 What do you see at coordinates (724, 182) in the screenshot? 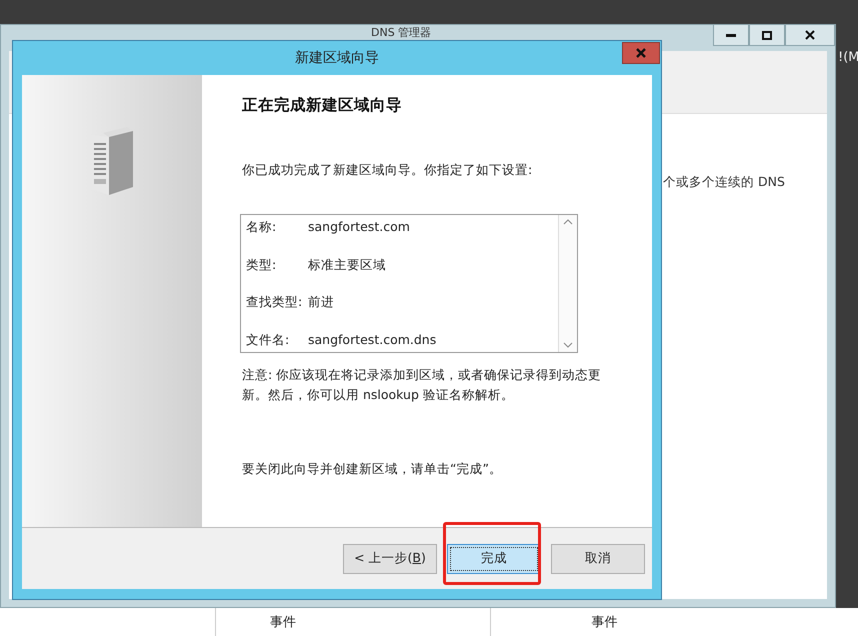
I see `description-text: 个或多个连续的 DNS` at bounding box center [724, 182].